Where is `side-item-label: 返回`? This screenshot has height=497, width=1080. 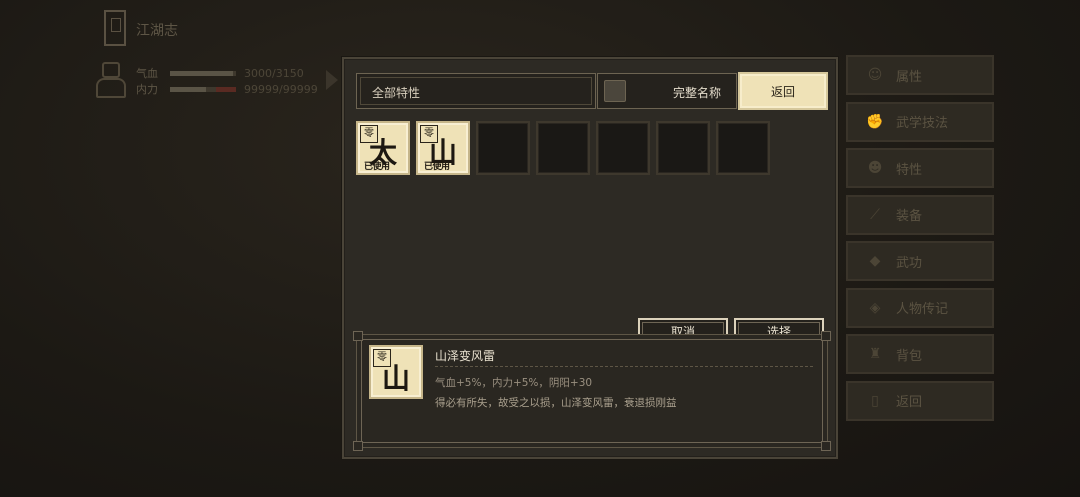 side-item-label: 返回 is located at coordinates (909, 402).